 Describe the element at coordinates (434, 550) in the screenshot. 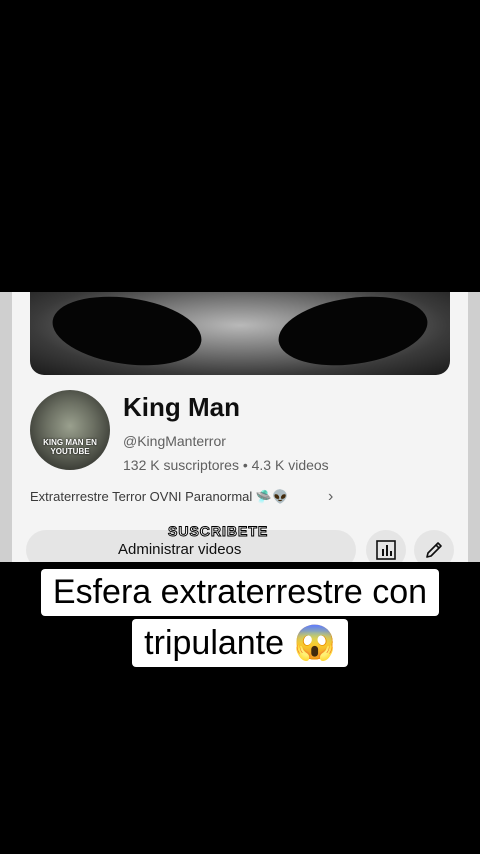

I see `pencil-icon` at that location.